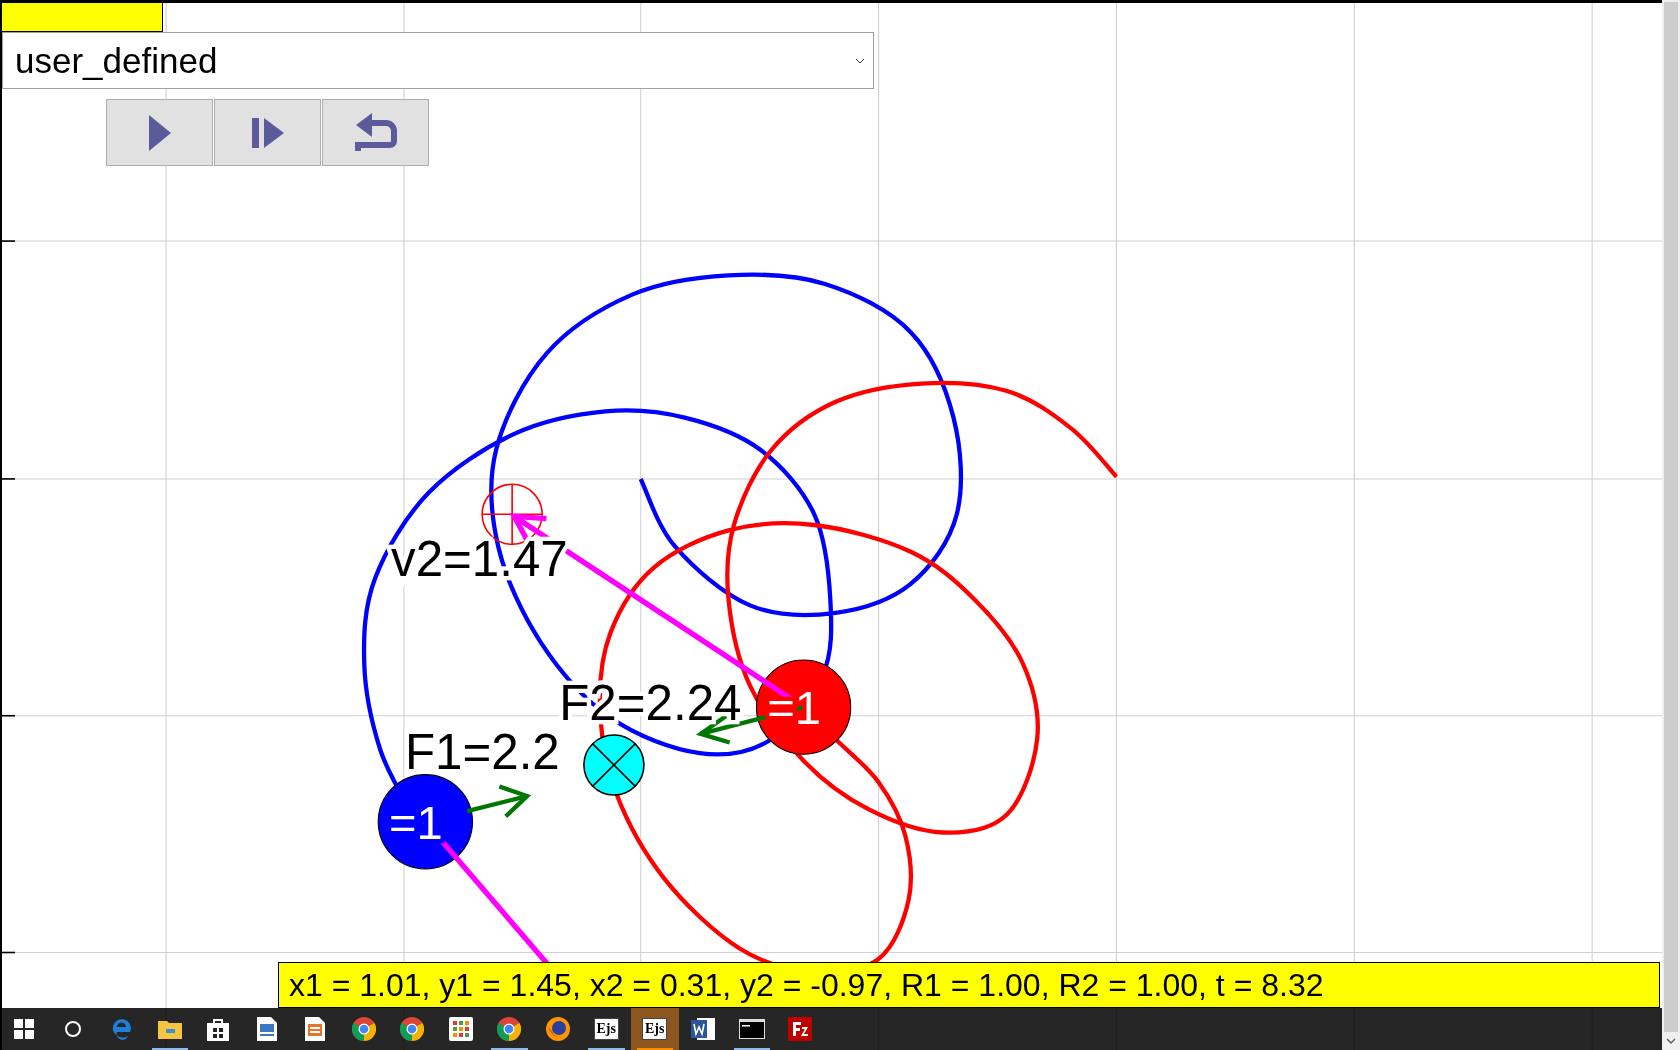  What do you see at coordinates (24, 1029) in the screenshot?
I see `start-icon` at bounding box center [24, 1029].